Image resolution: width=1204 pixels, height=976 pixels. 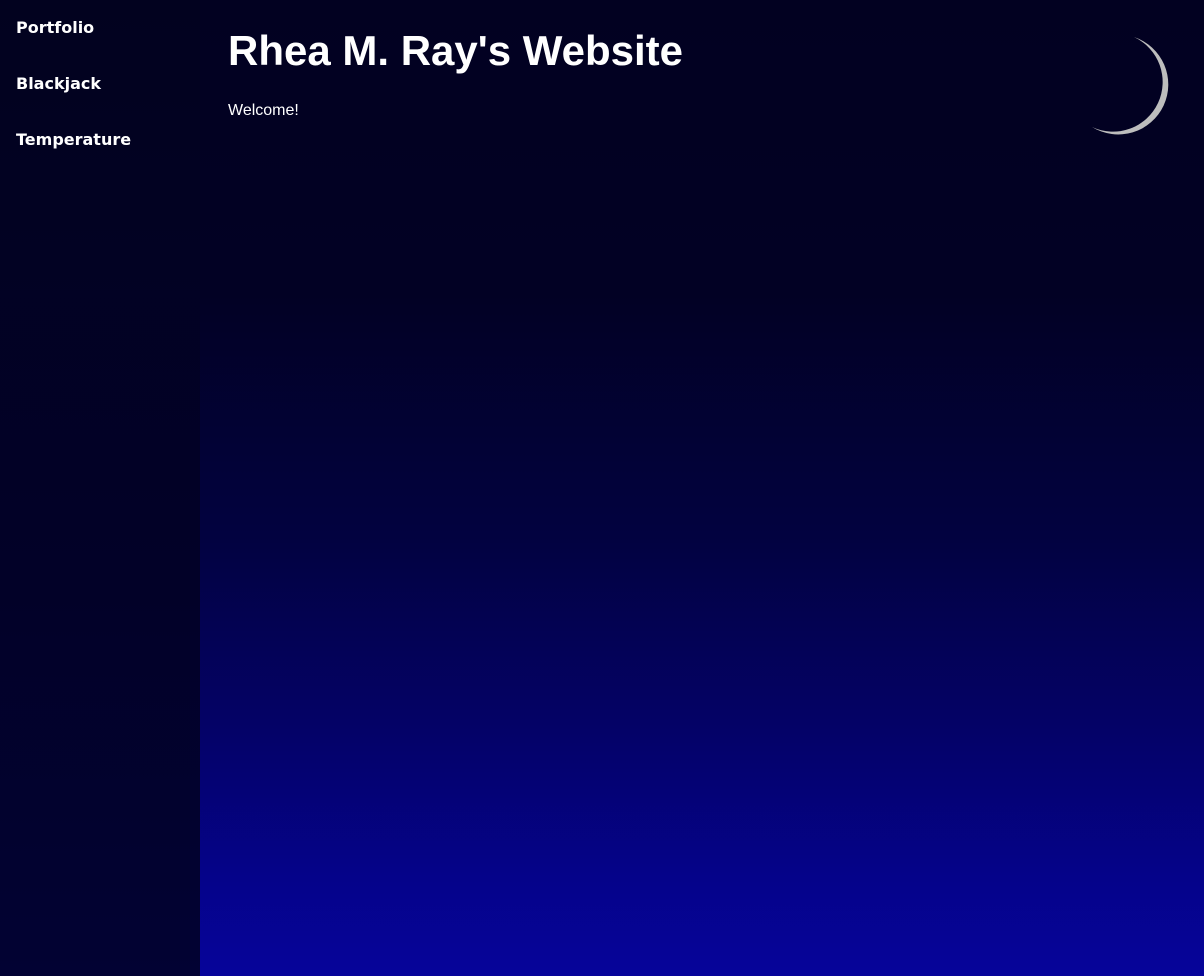 What do you see at coordinates (58, 83) in the screenshot?
I see `sidebar-item-blackjack: Blackjack` at bounding box center [58, 83].